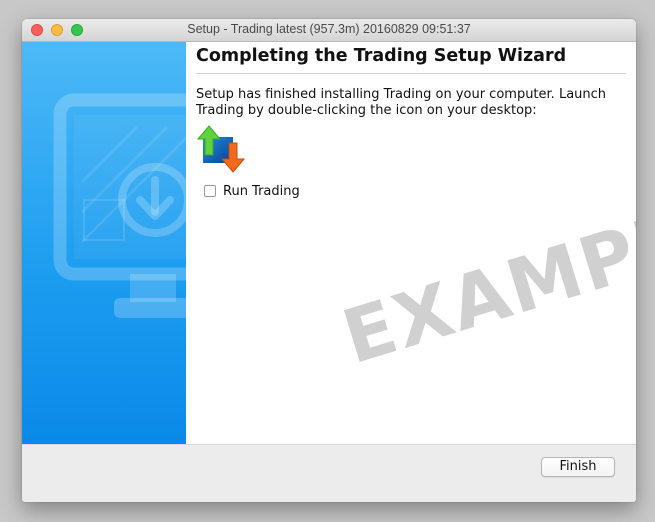 Image resolution: width=655 pixels, height=522 pixels. What do you see at coordinates (381, 56) in the screenshot?
I see `page-title: Completing the Trading Setup Wizard` at bounding box center [381, 56].